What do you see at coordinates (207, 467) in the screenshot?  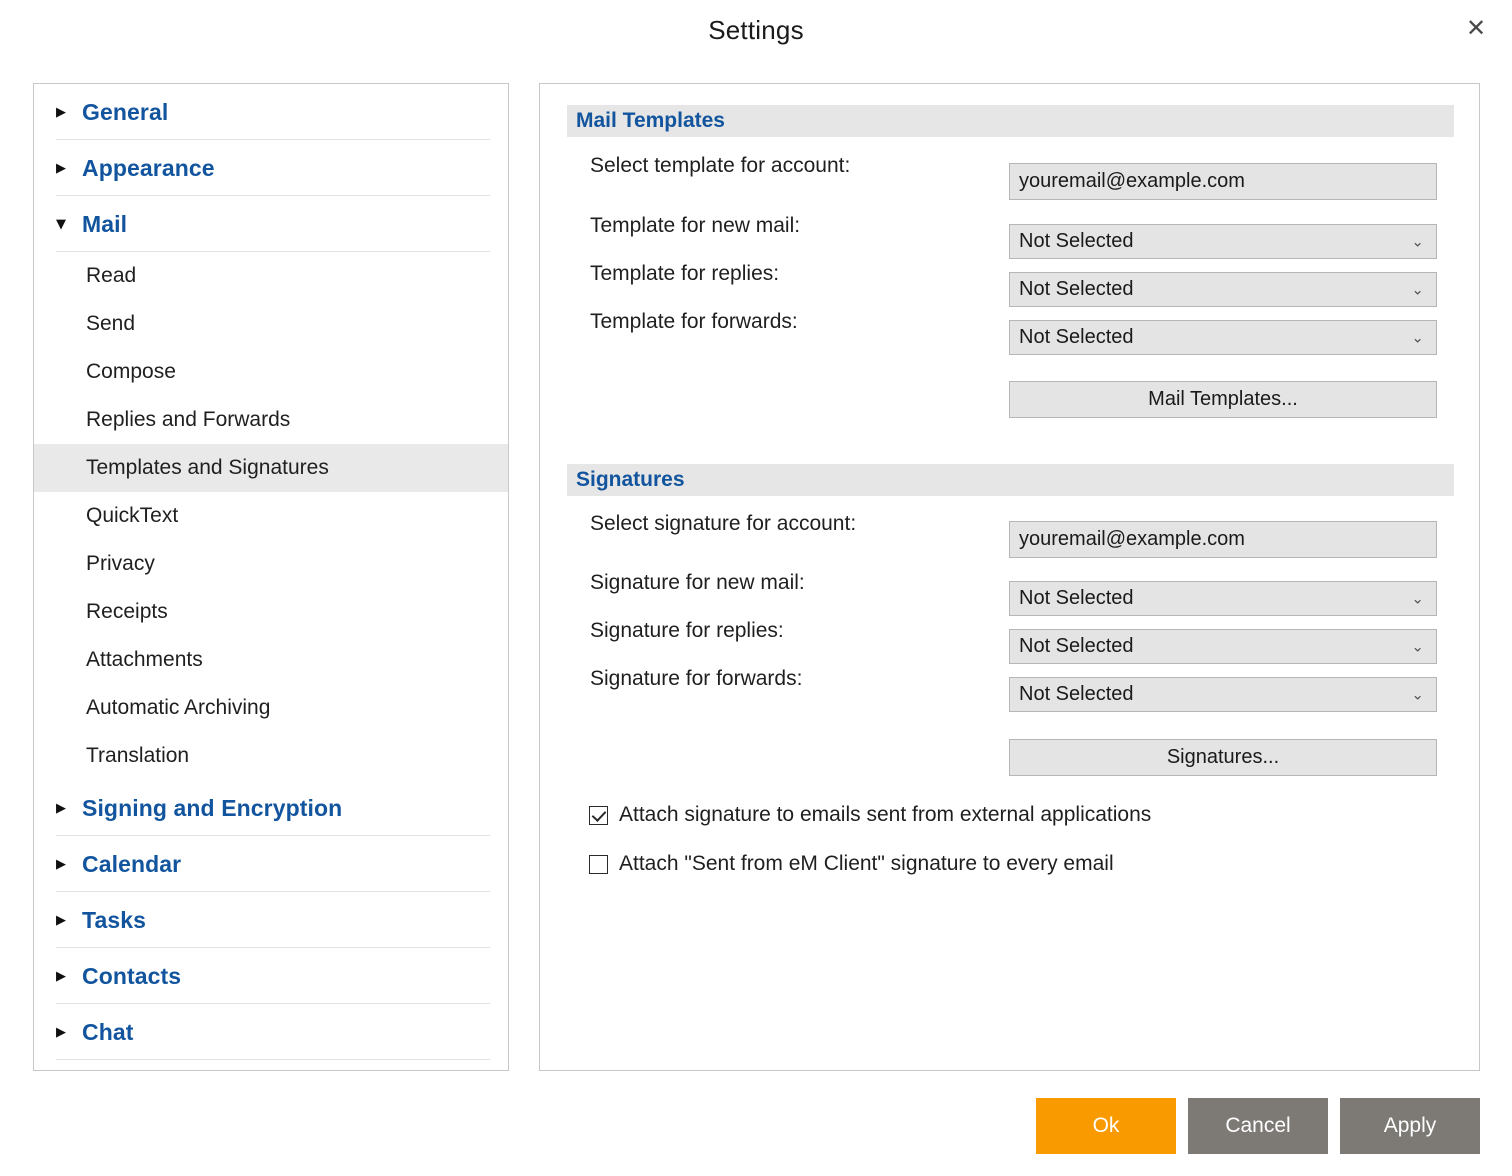 I see `sidebar-item-label: Templates and Signatures` at bounding box center [207, 467].